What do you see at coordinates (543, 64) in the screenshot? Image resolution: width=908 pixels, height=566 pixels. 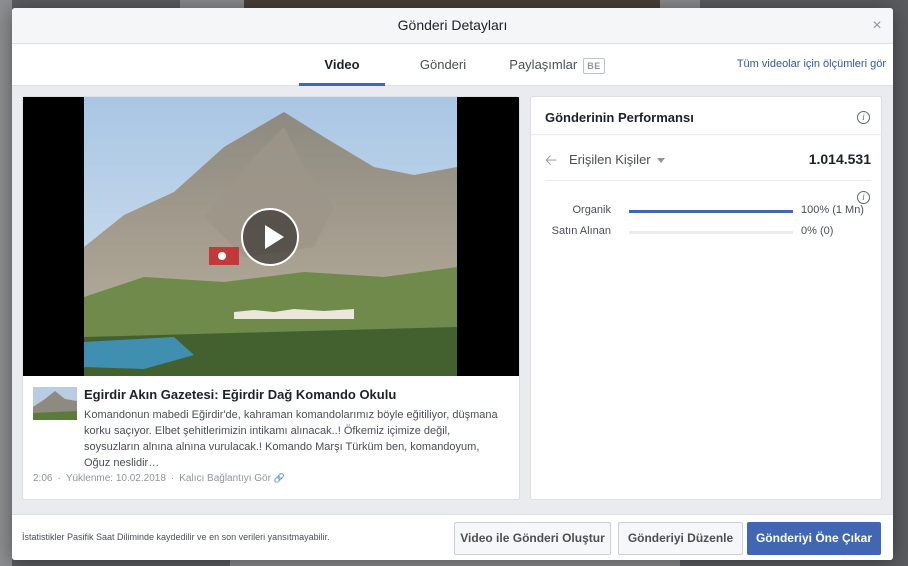 I see `tab-shares-label: Paylaşımlar` at bounding box center [543, 64].